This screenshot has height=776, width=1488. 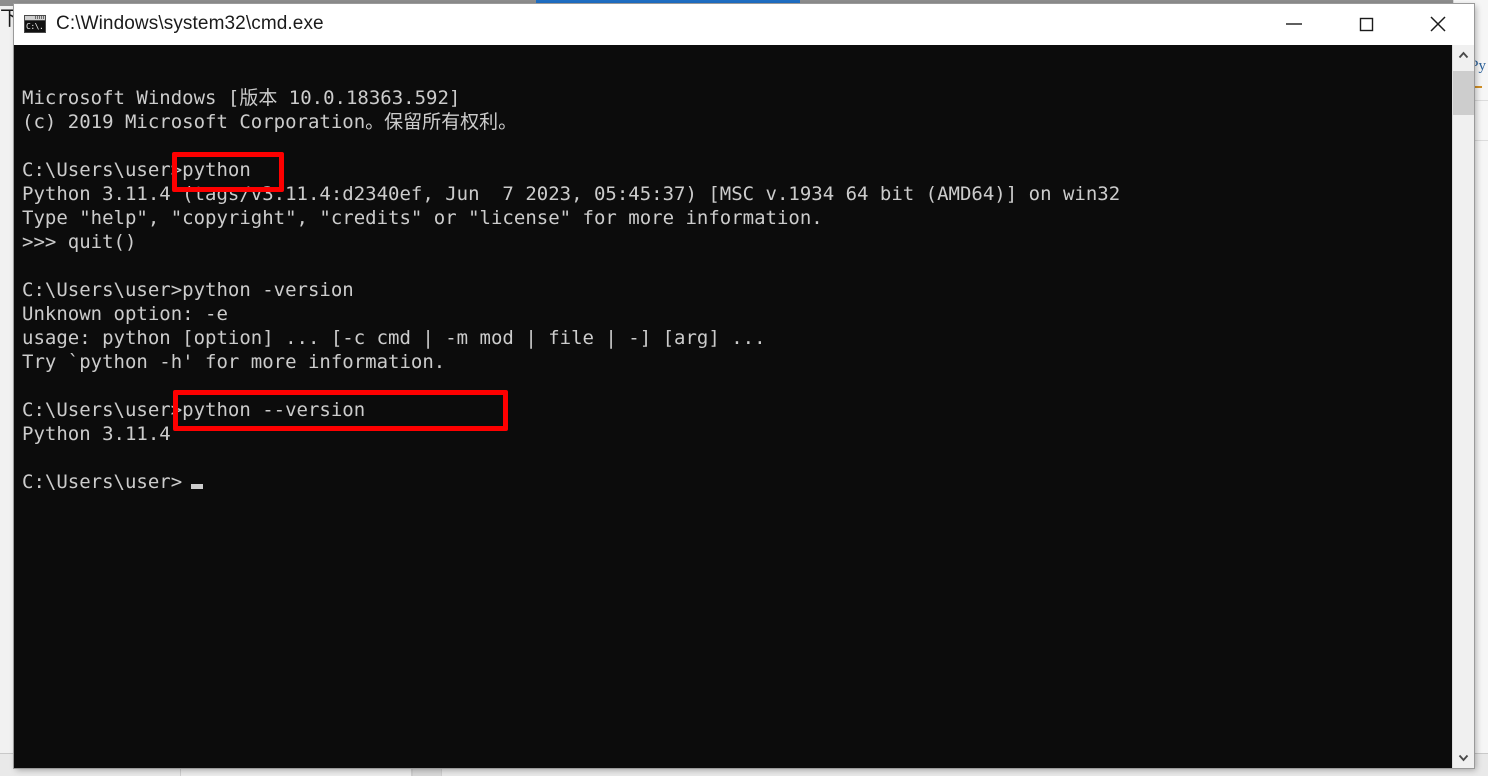 I want to click on scrollbar-up-button, so click(x=1463, y=55).